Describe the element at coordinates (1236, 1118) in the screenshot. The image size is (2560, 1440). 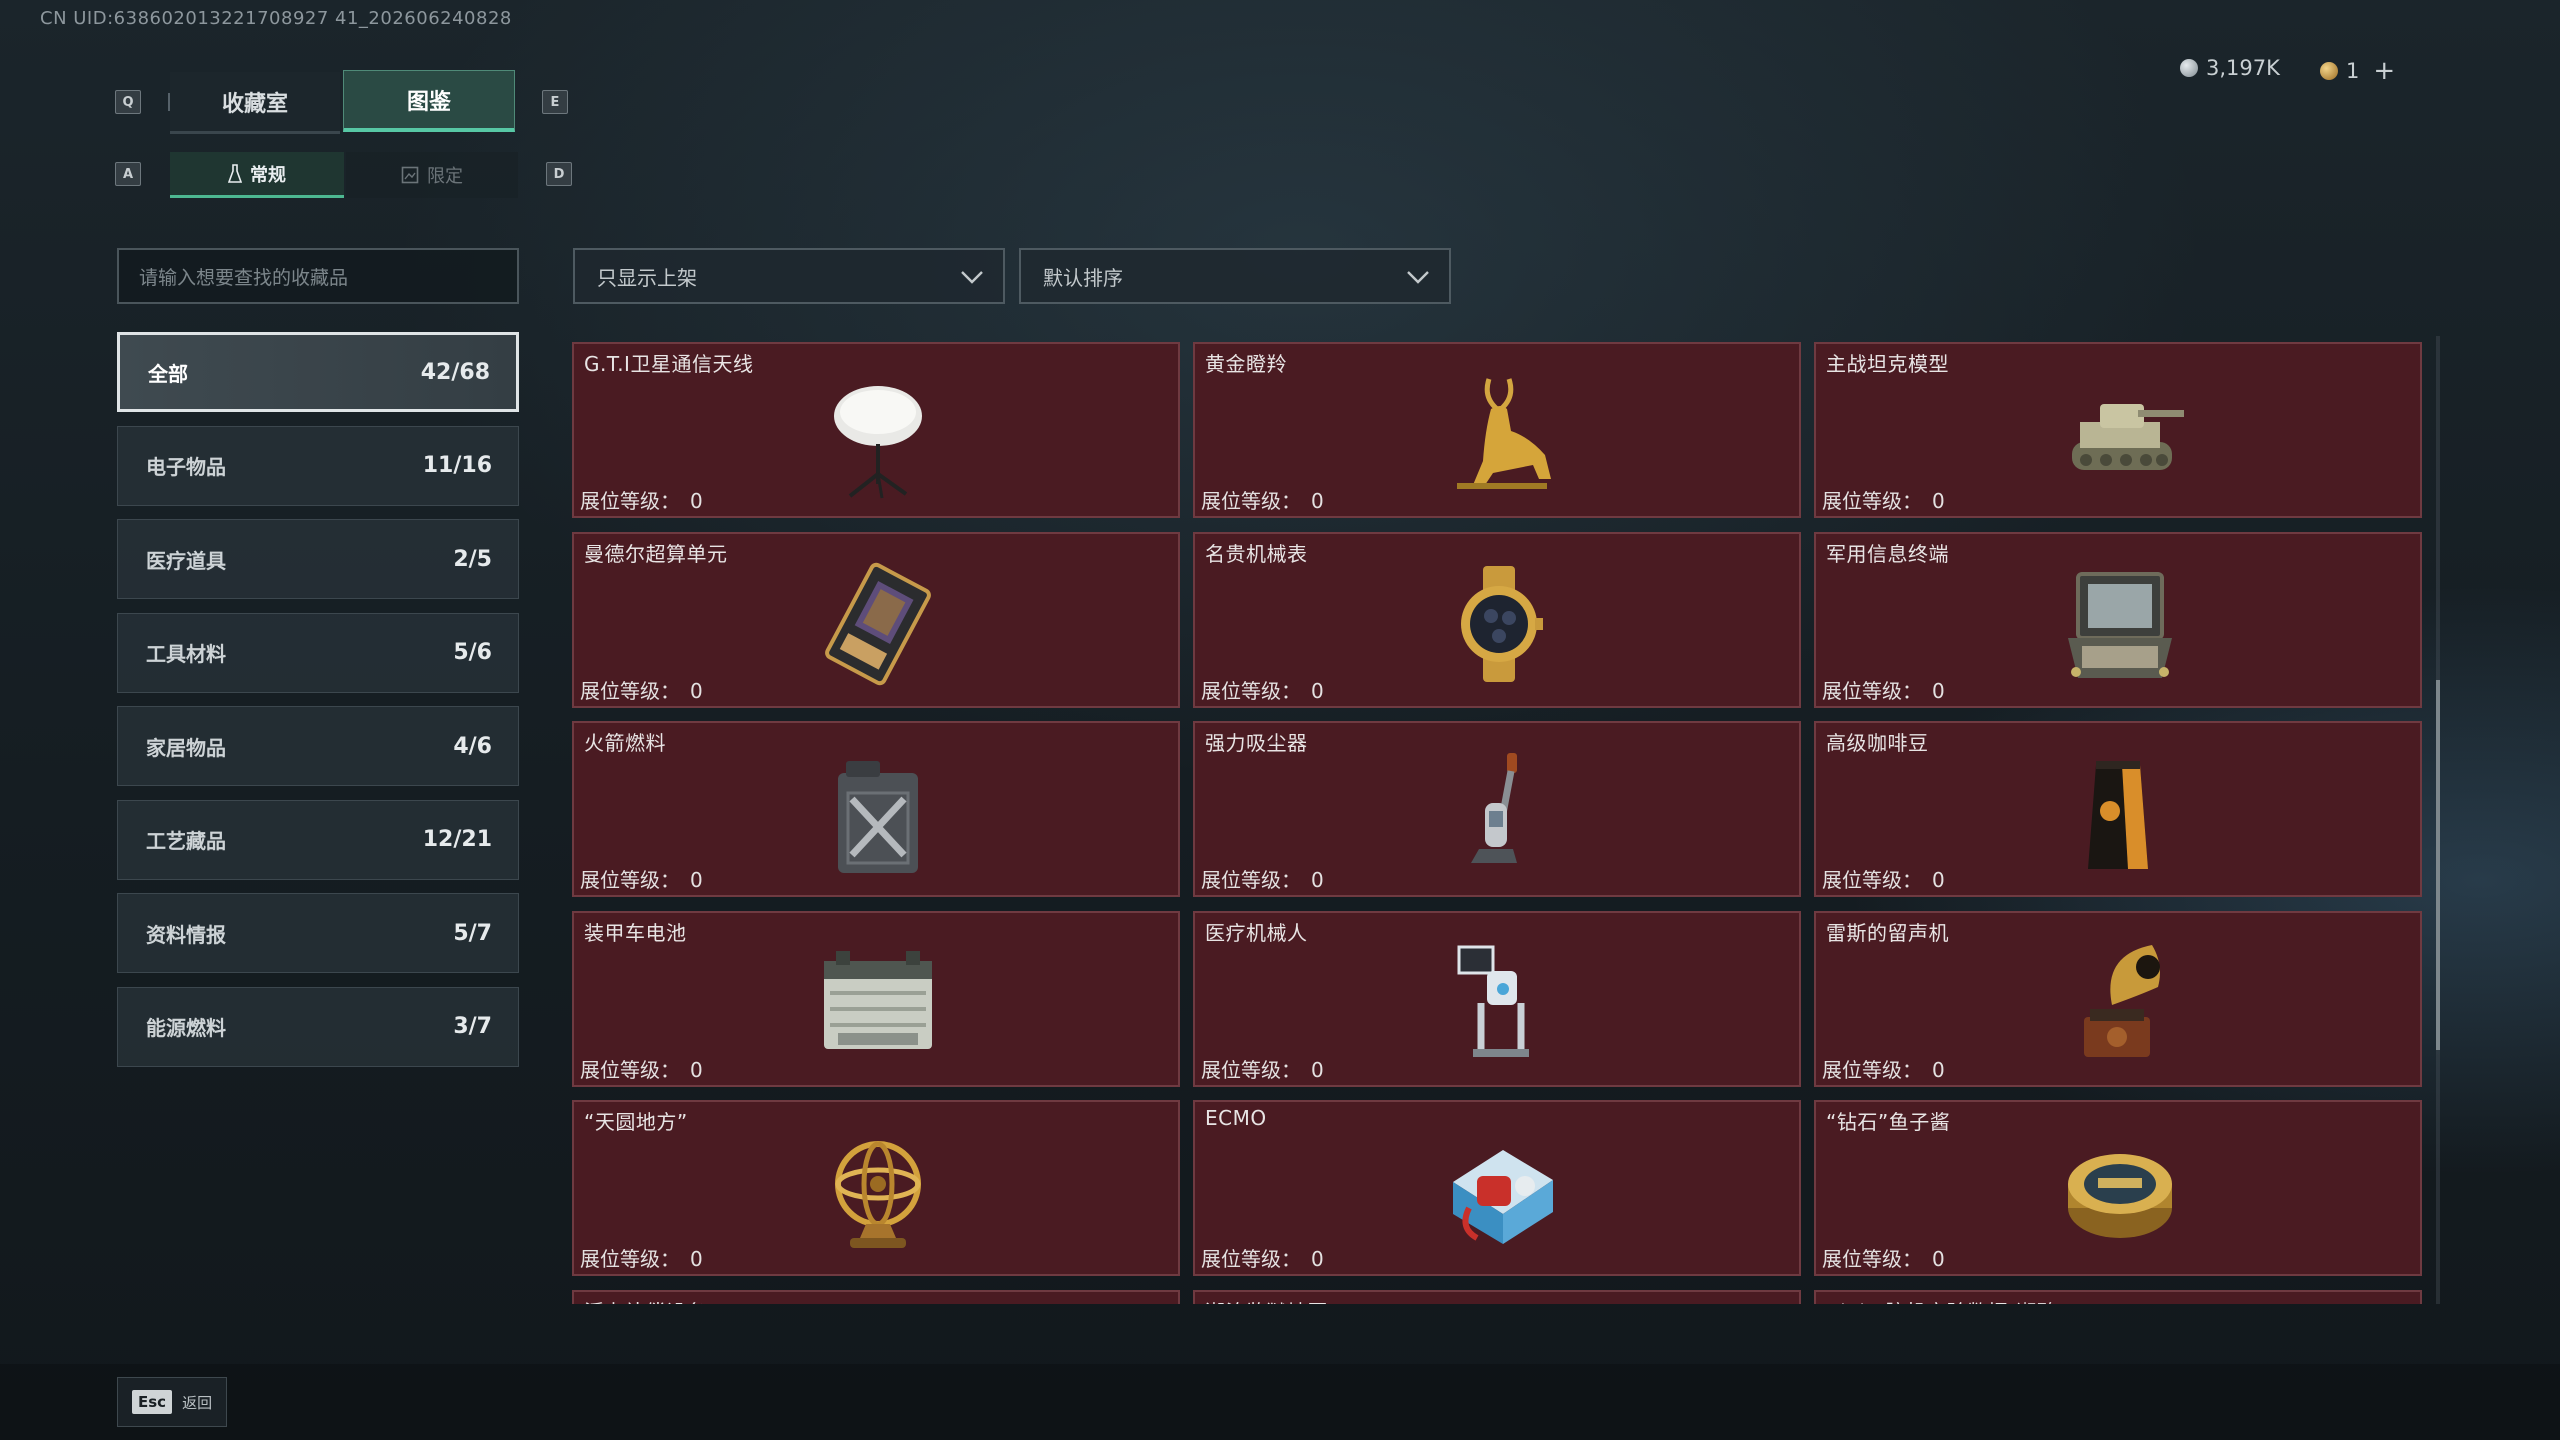
I see `item-name: ECMO` at that location.